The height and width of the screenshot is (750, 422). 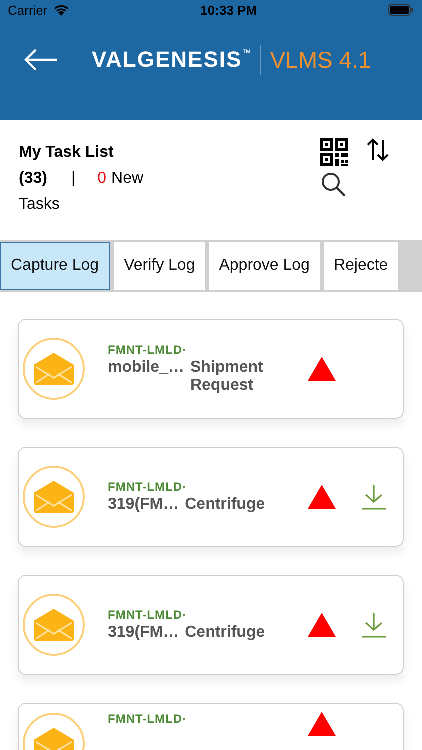 What do you see at coordinates (361, 266) in the screenshot?
I see `tab: Rejecte` at bounding box center [361, 266].